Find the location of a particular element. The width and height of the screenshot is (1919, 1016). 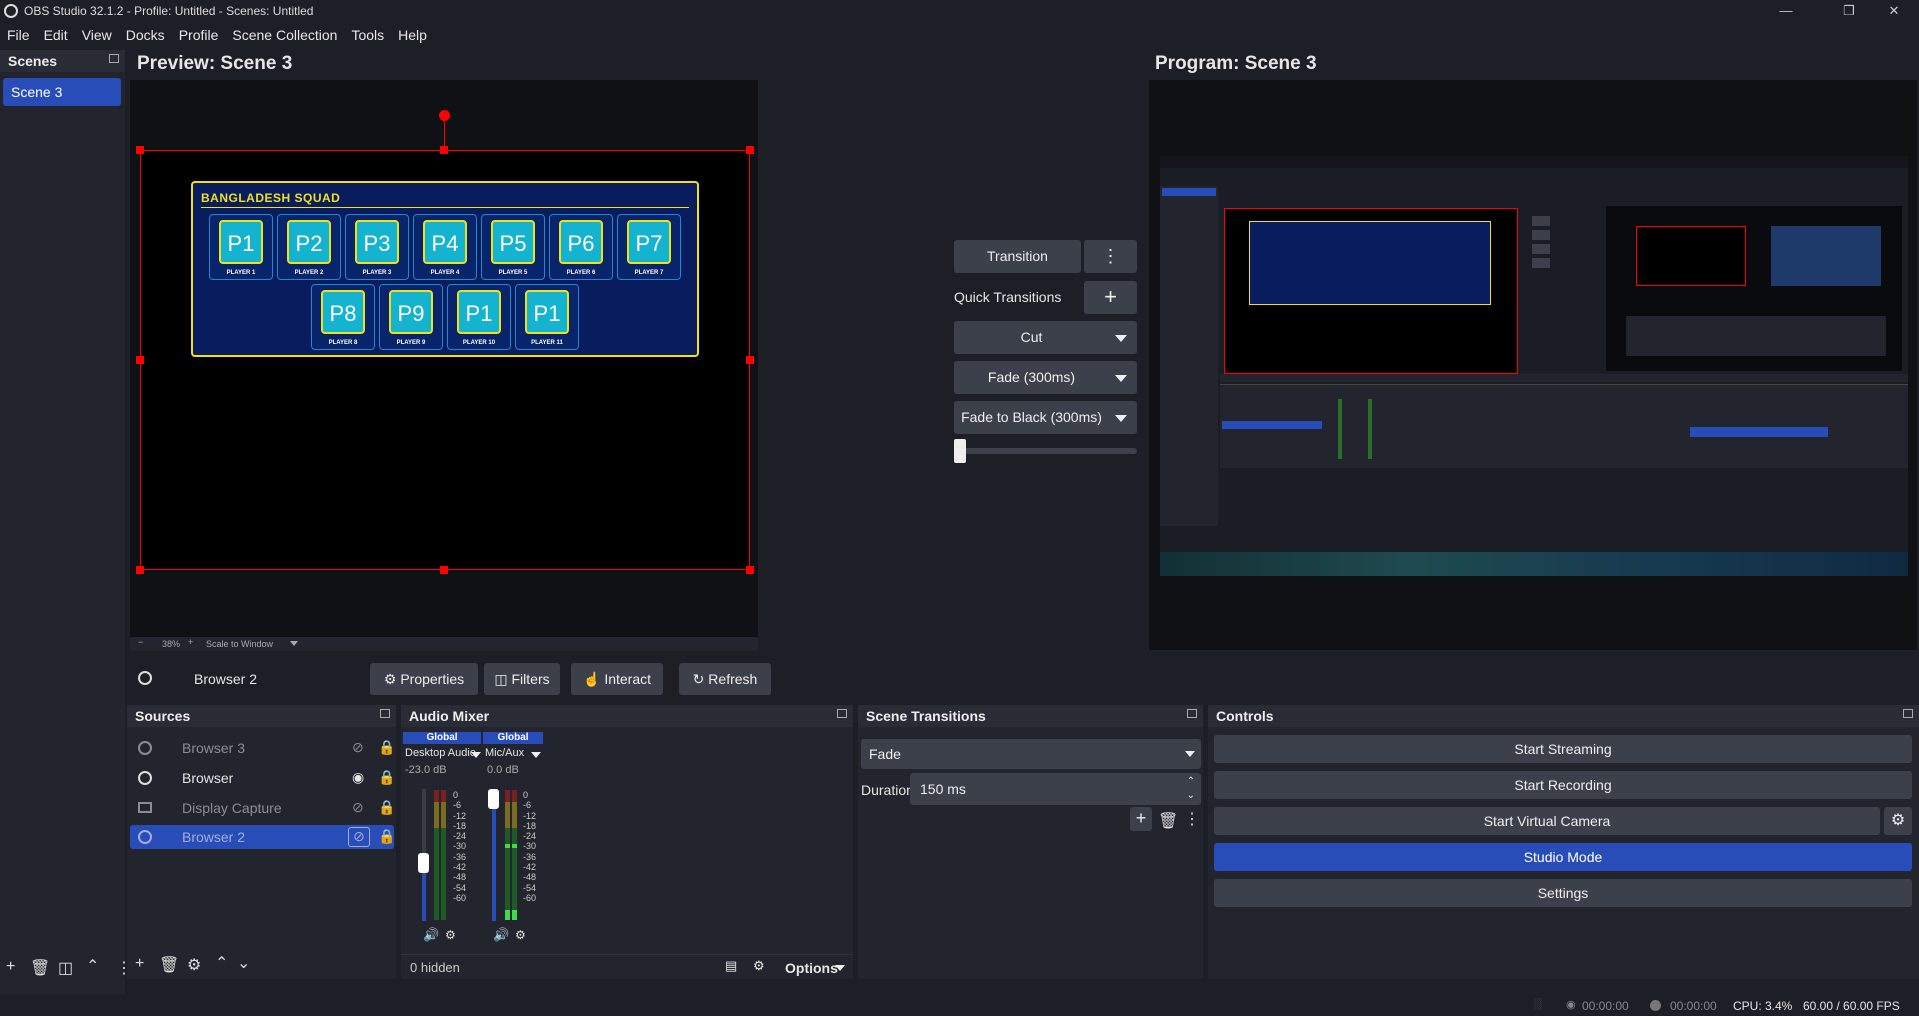

minimize-button: — is located at coordinates (1786, 11).